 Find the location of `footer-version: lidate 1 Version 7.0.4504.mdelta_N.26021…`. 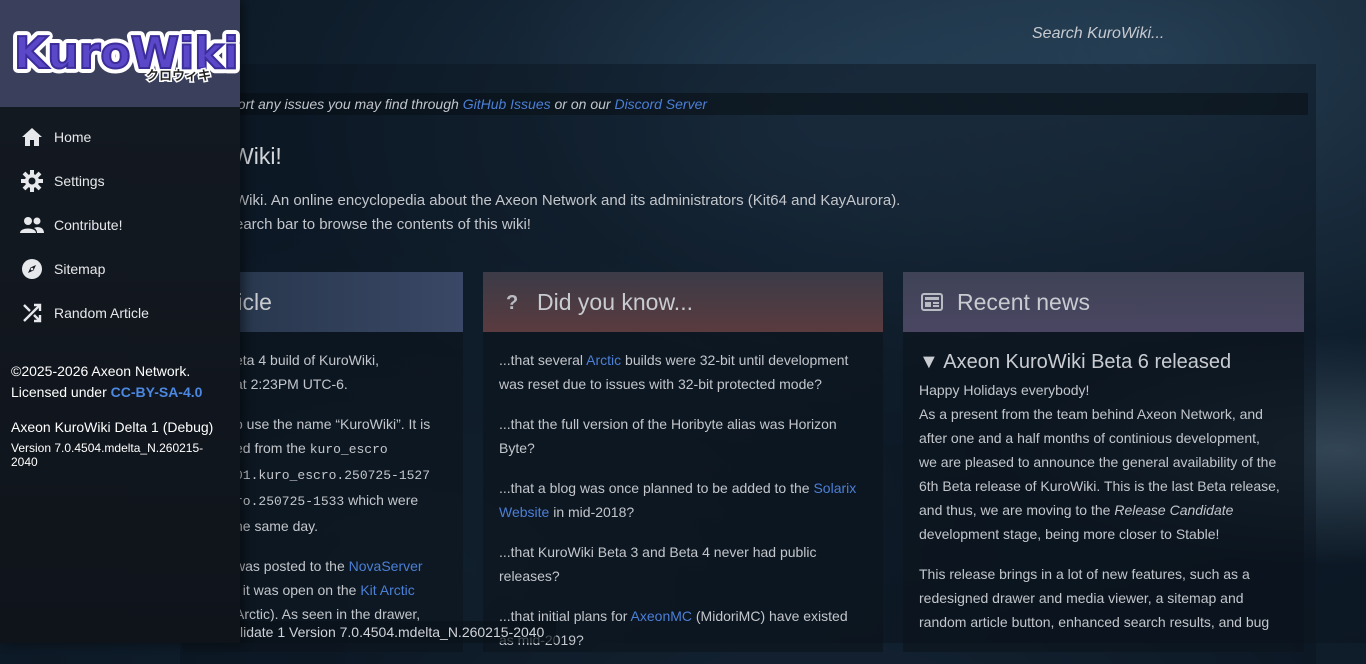

footer-version: lidate 1 Version 7.0.4504.mdelta_N.26021… is located at coordinates (398, 632).